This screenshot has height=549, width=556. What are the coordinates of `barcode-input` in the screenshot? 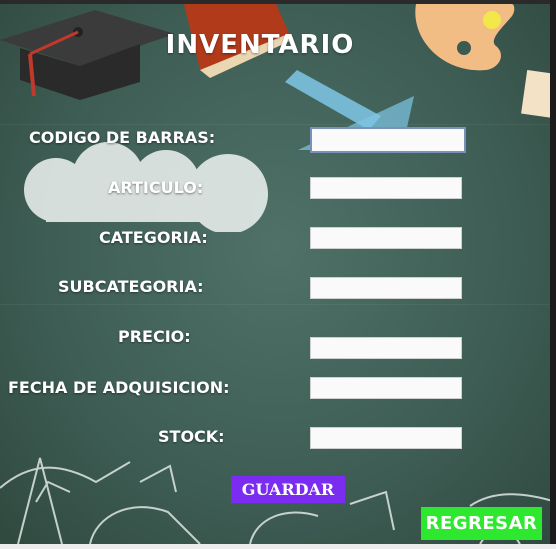 It's located at (388, 140).